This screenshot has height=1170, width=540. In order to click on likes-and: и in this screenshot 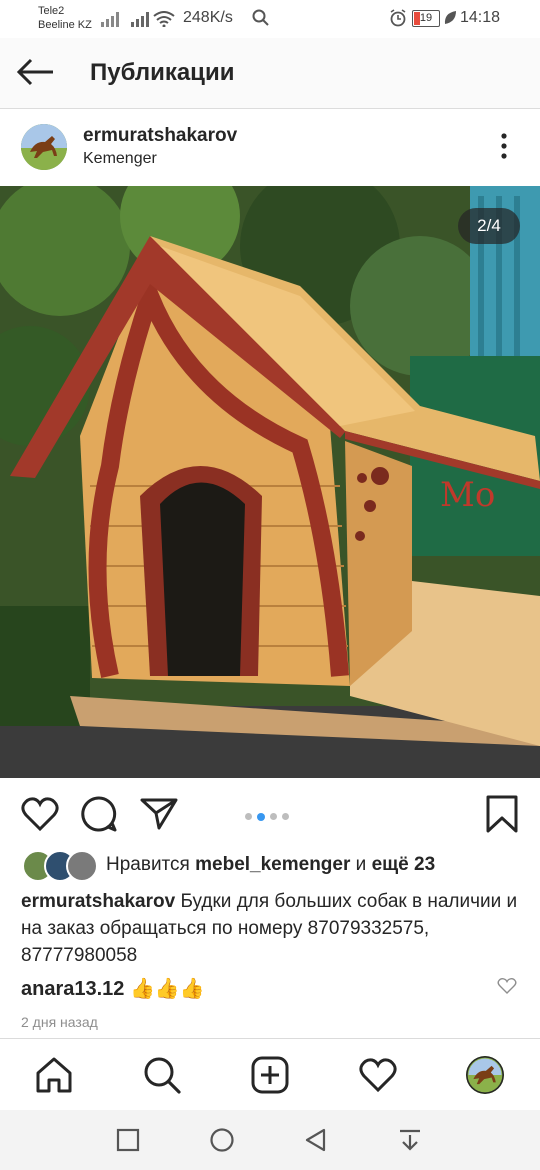, I will do `click(361, 864)`.